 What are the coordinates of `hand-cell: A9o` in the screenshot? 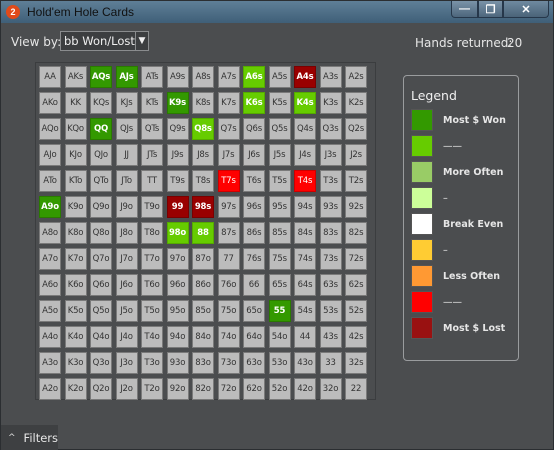 It's located at (50, 207).